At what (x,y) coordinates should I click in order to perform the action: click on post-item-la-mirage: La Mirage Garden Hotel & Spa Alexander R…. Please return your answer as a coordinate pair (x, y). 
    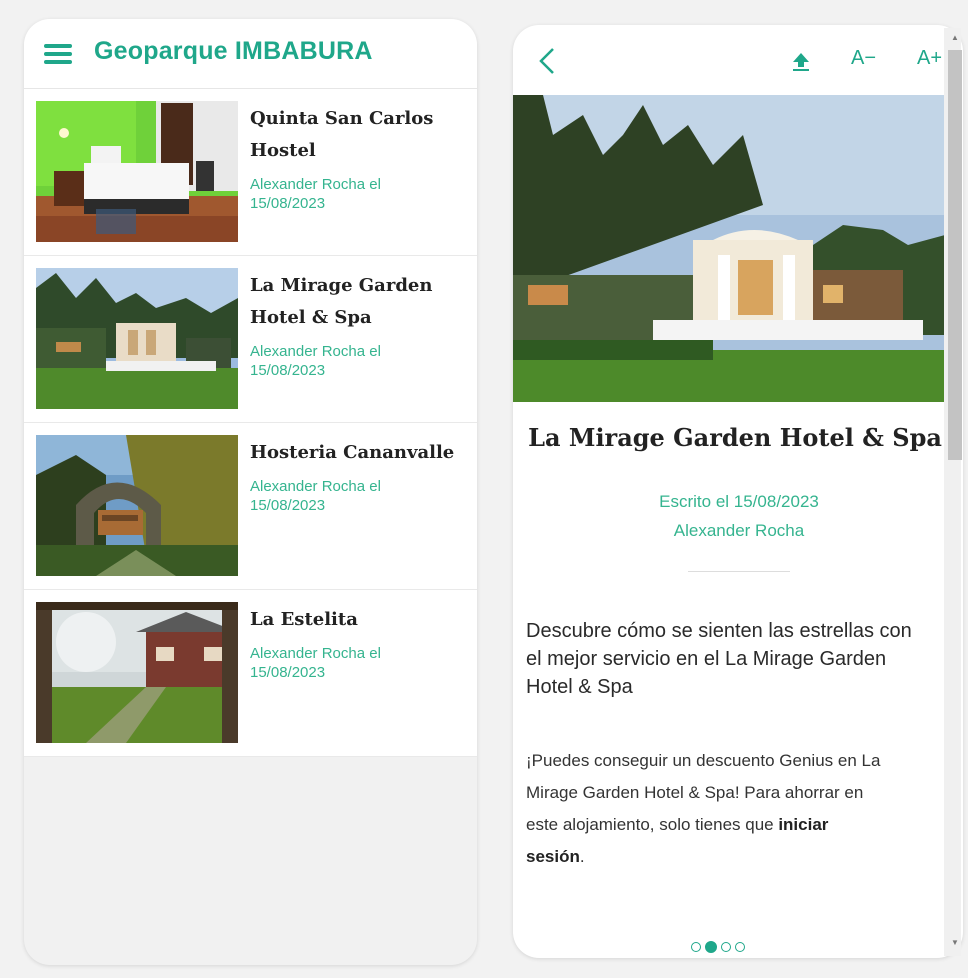
    Looking at the image, I should click on (250, 339).